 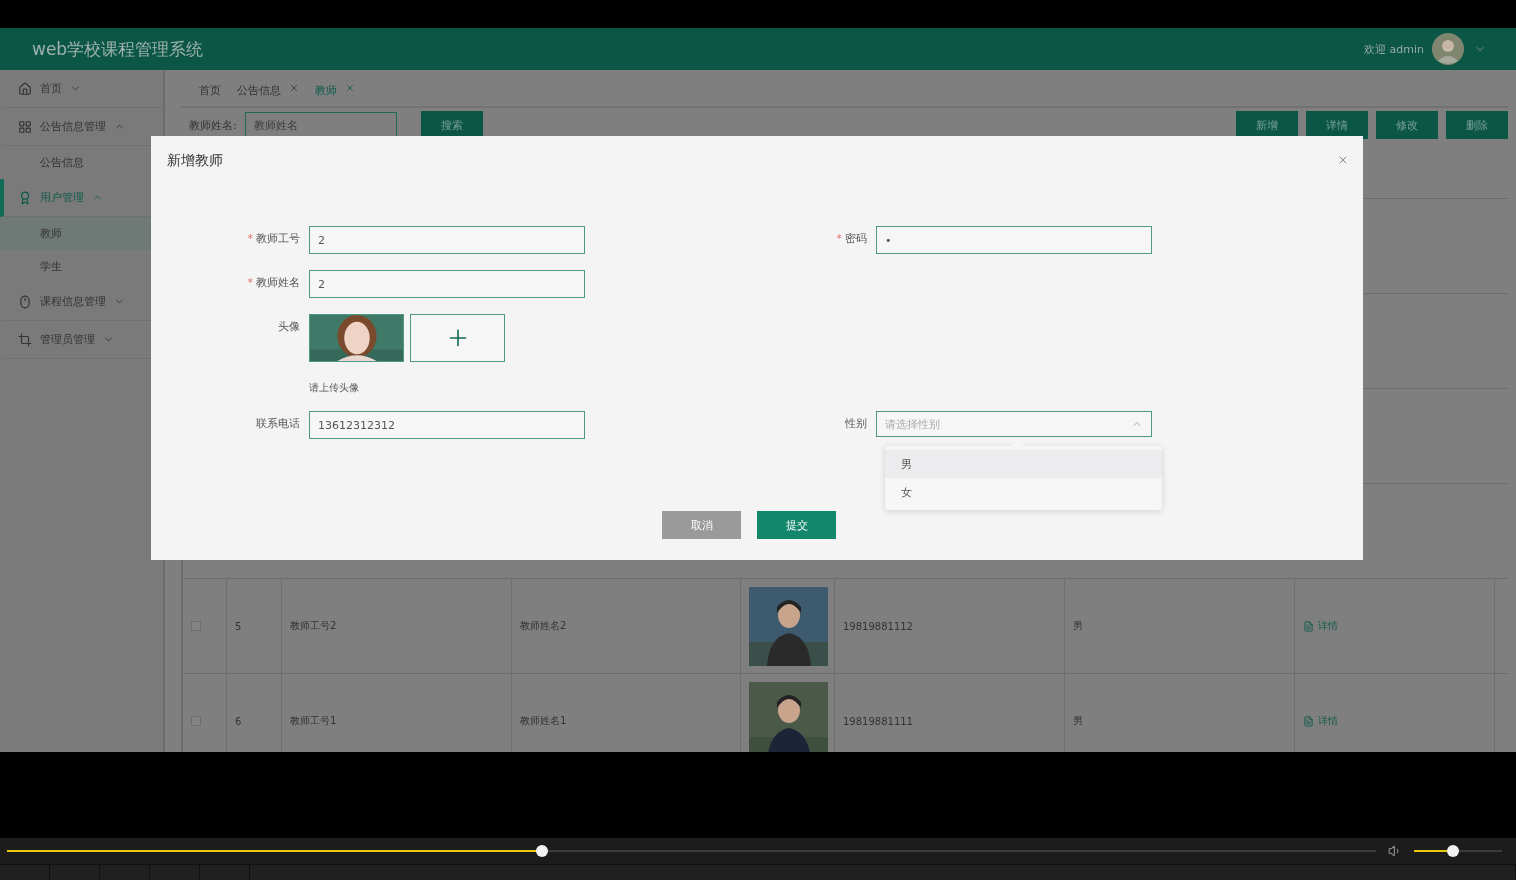 I want to click on user-avatar, so click(x=1448, y=49).